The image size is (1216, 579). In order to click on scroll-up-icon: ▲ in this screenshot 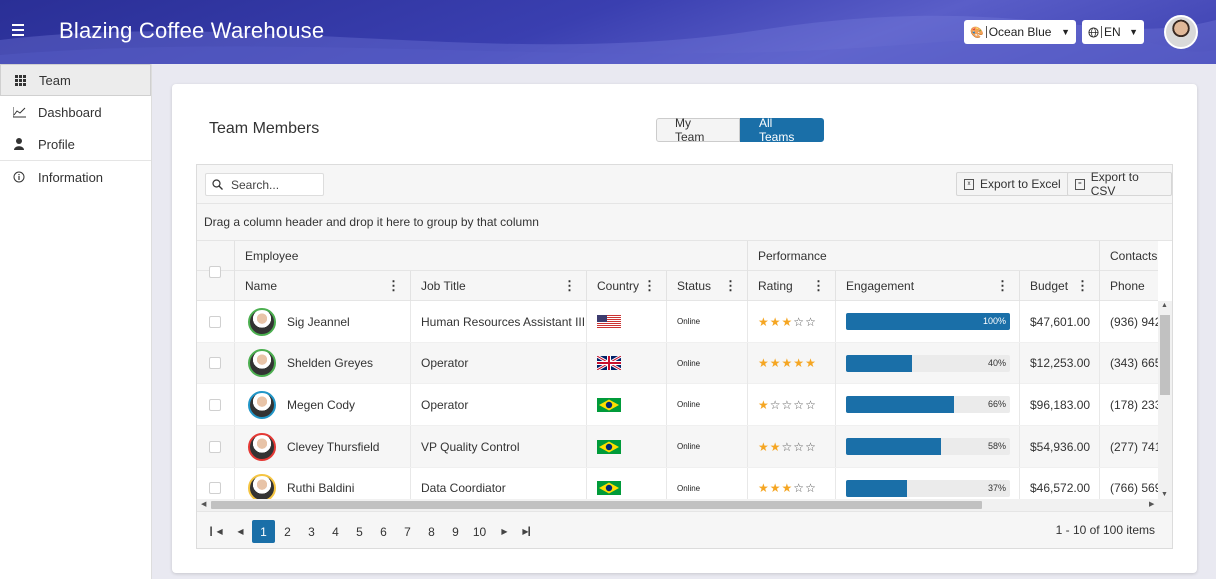, I will do `click(1164, 305)`.